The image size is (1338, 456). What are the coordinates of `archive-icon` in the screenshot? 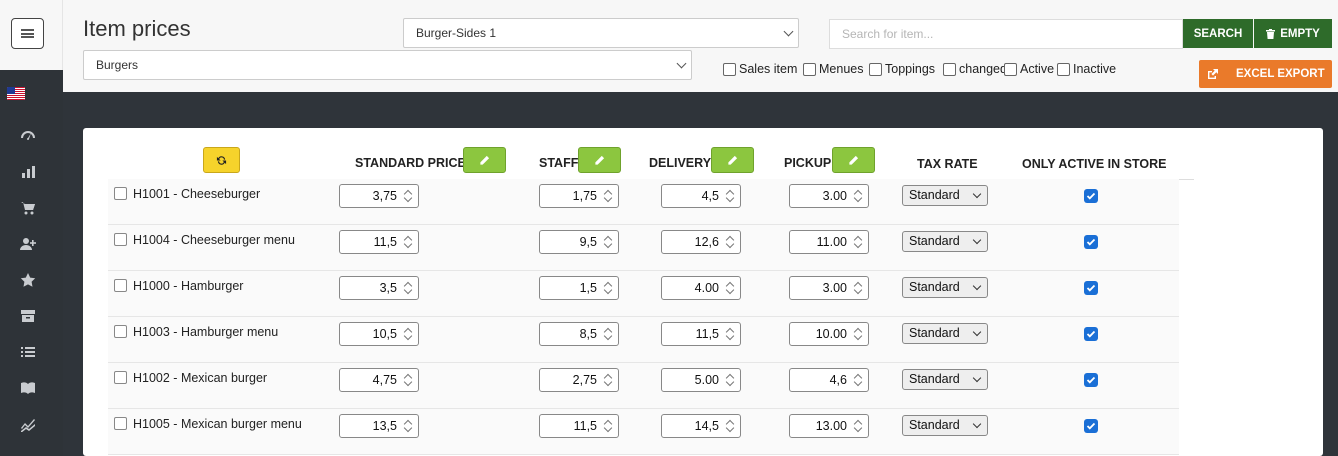 It's located at (28, 316).